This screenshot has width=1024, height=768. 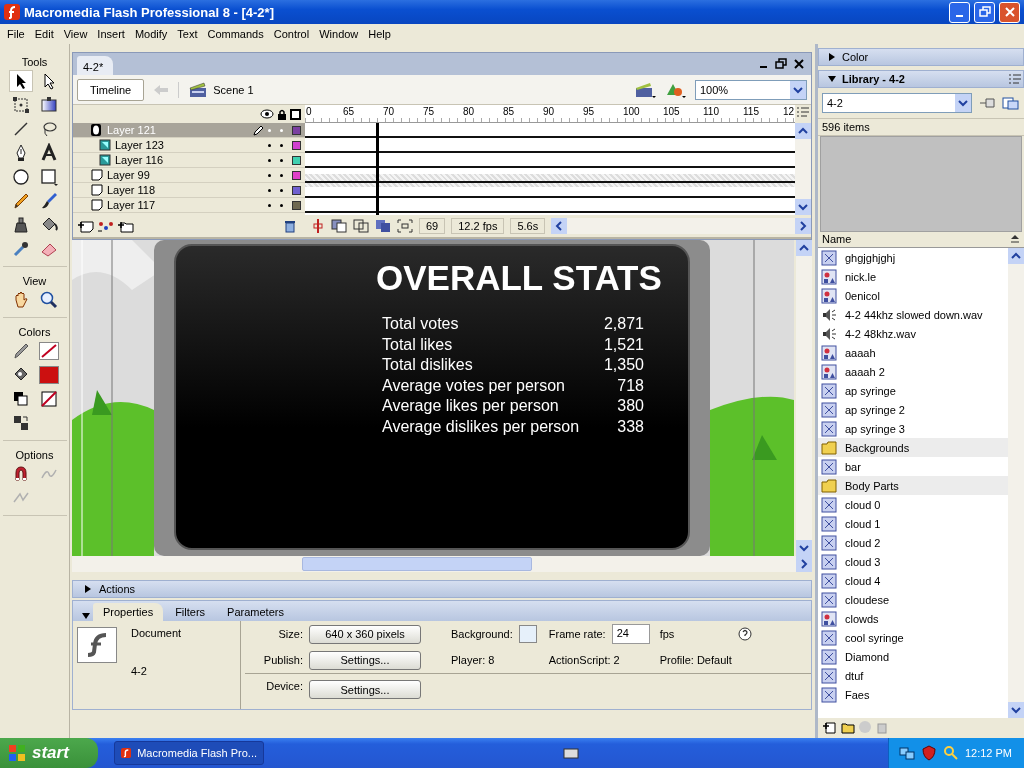 I want to click on library-item: ap syringe, so click(x=913, y=390).